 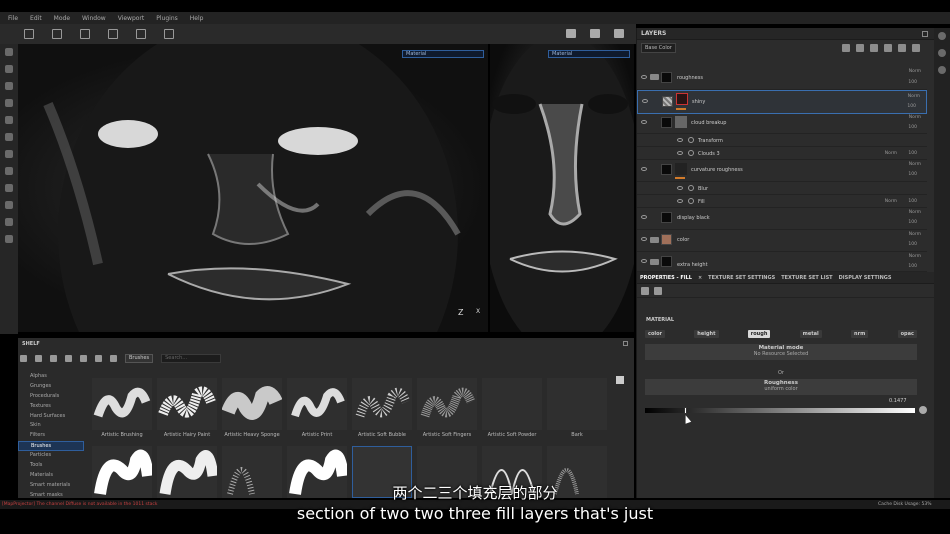 I want to click on category-item: Grunges, so click(x=51, y=387).